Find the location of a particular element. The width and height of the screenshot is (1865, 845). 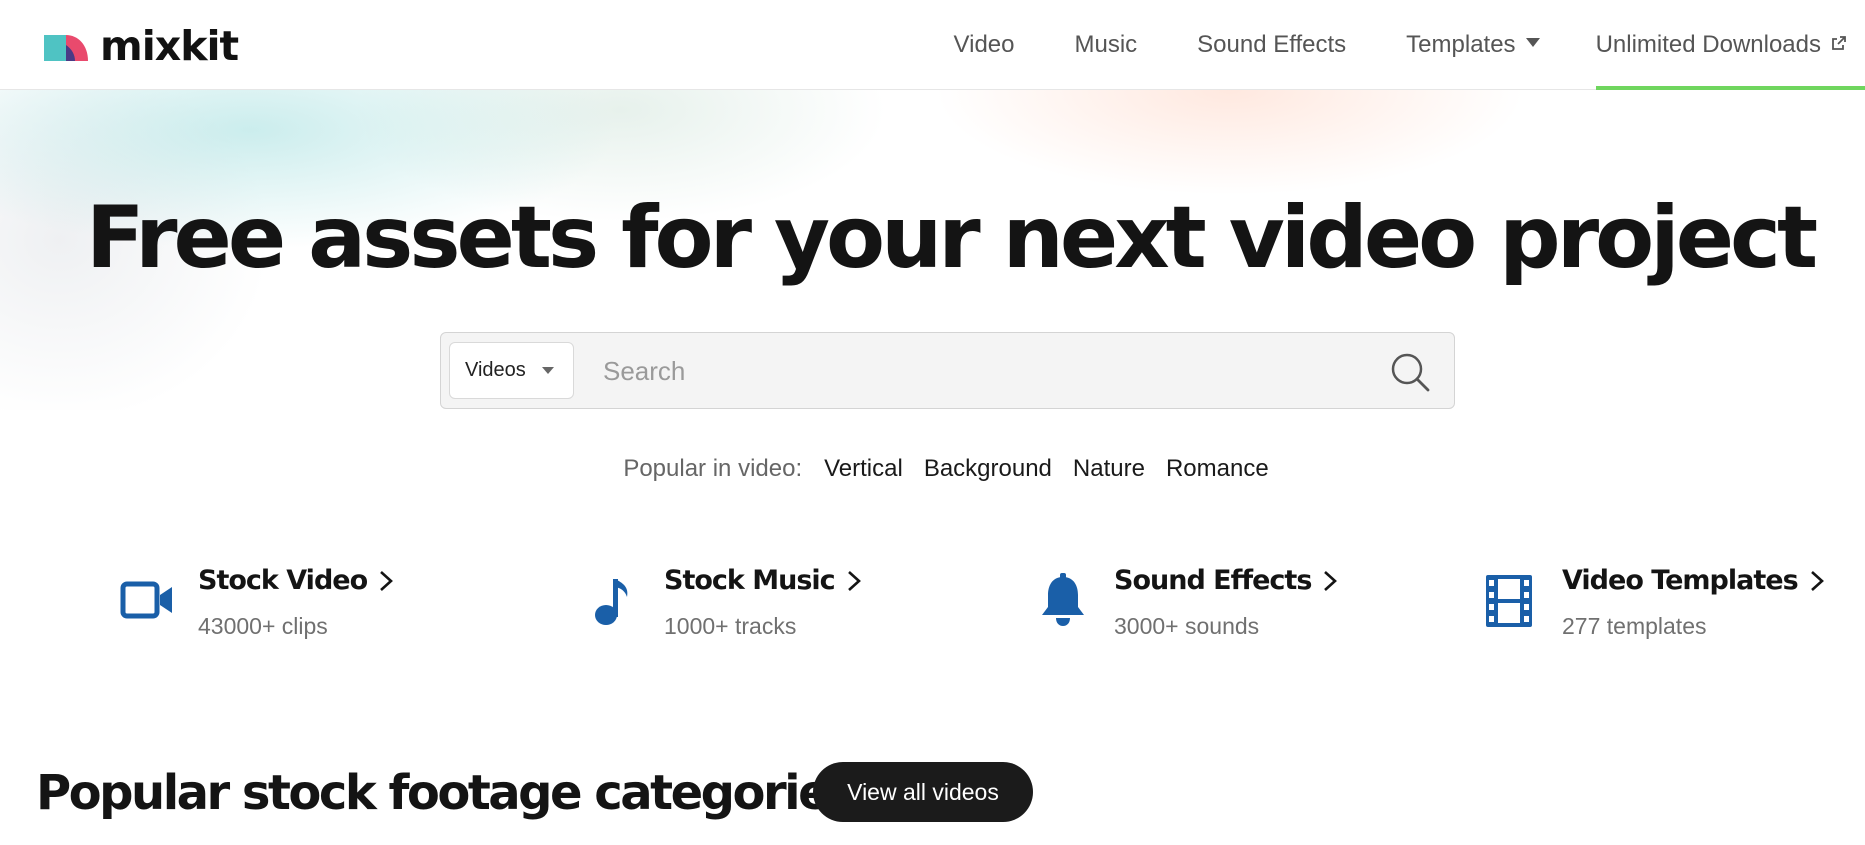

popular-tag: Vertical is located at coordinates (863, 469).